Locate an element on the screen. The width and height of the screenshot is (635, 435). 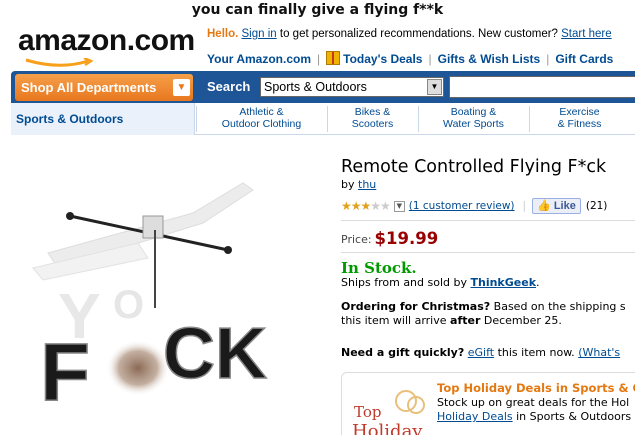
subnav-current-category: Sports & Outdoors is located at coordinates (103, 119).